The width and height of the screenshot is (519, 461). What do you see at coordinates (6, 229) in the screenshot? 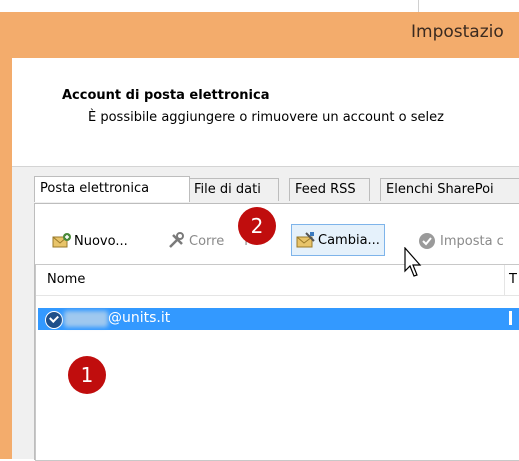
I see `window-frame-left` at bounding box center [6, 229].